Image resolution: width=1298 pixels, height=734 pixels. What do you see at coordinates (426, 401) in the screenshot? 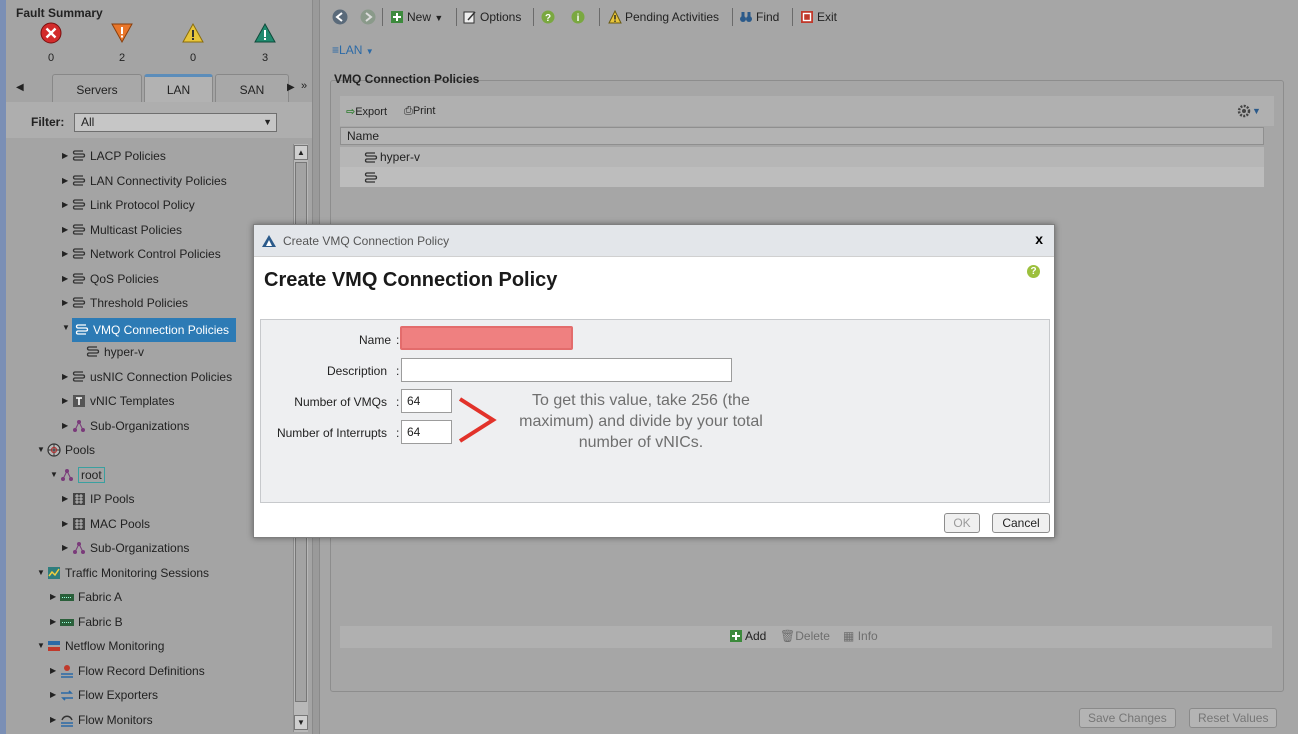
I see `vmqs-field: 64` at bounding box center [426, 401].